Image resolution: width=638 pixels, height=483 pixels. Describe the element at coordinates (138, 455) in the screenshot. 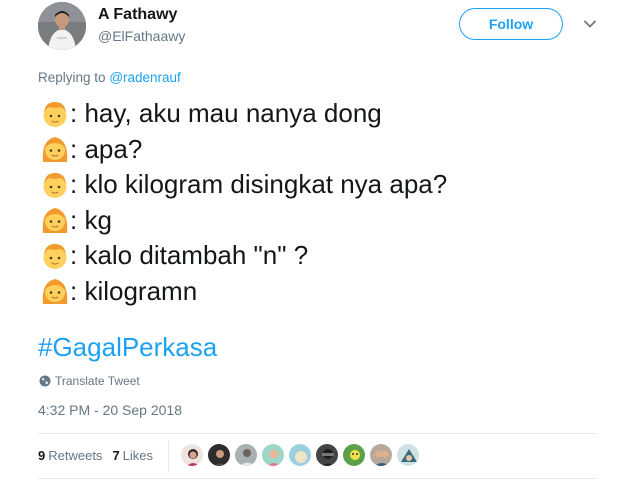

I see `likes-label: Likes` at that location.